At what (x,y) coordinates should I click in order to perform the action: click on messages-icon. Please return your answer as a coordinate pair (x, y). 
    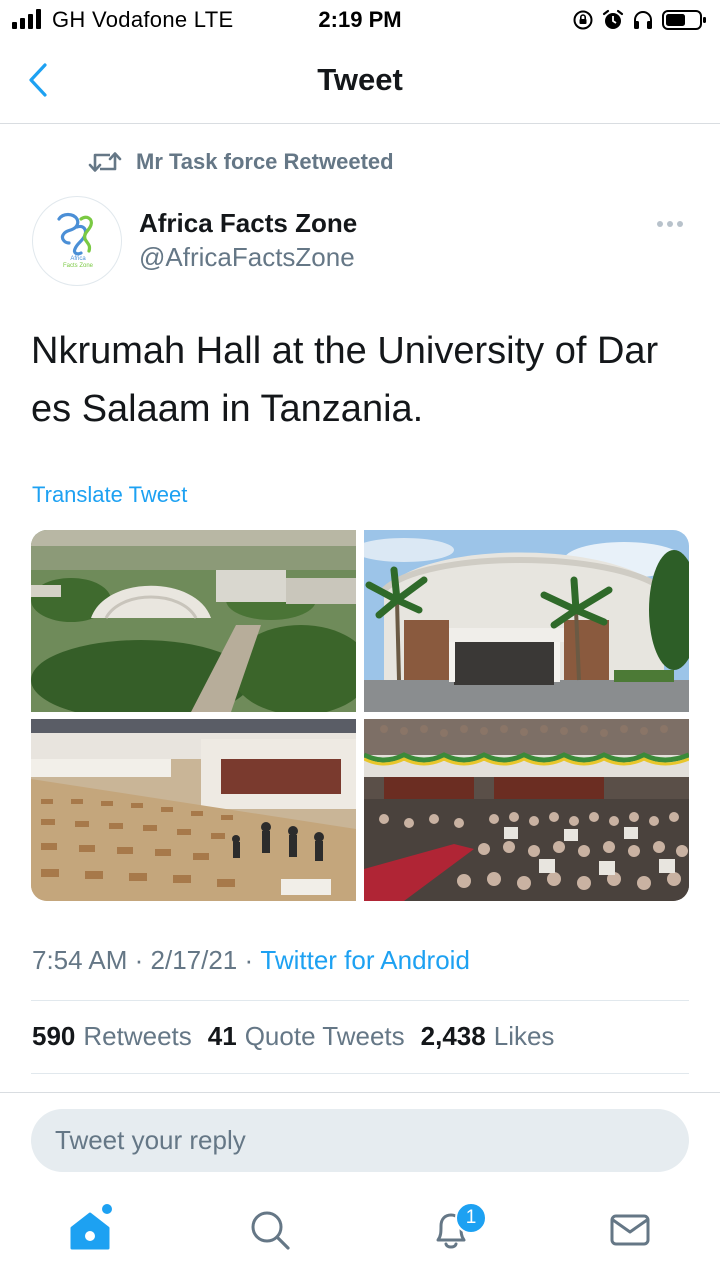
    Looking at the image, I should click on (630, 1230).